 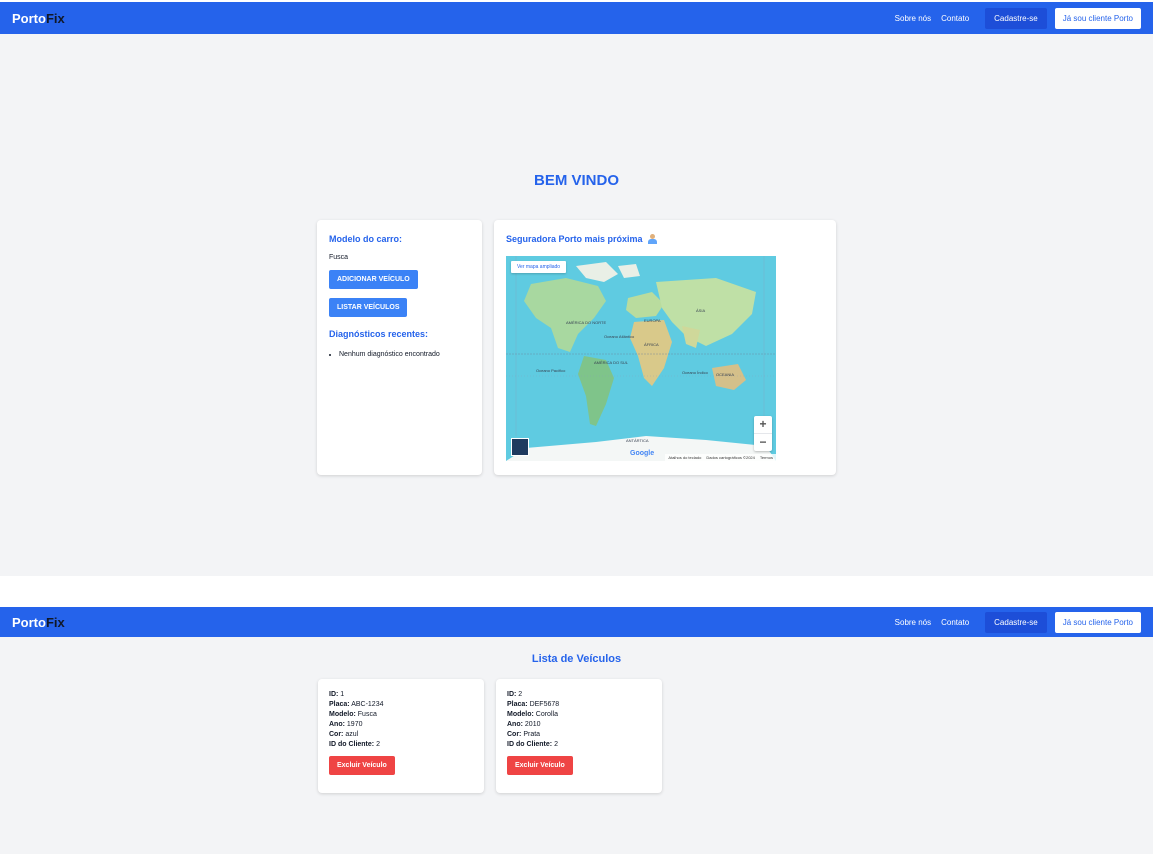 What do you see at coordinates (366, 239) in the screenshot?
I see `car-model-title: Modelo do carro:` at bounding box center [366, 239].